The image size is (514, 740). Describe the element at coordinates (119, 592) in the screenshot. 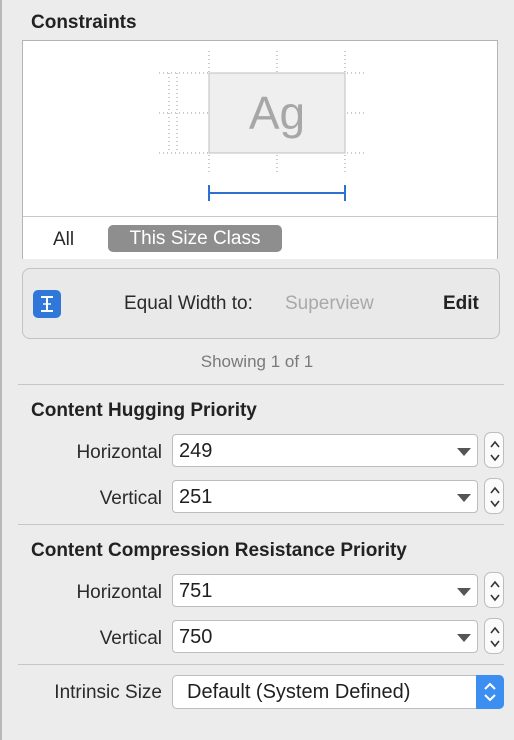

I see `compression-horizontal-label: Horizontal` at that location.